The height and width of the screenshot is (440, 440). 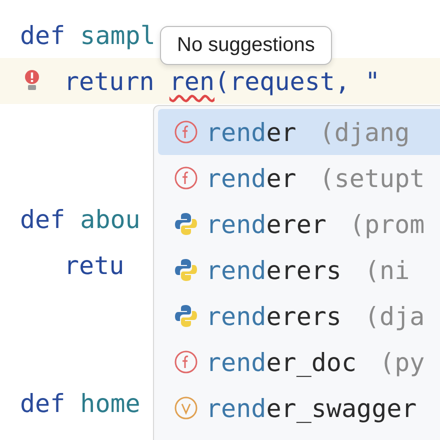 What do you see at coordinates (110, 219) in the screenshot?
I see `function-name: abou` at bounding box center [110, 219].